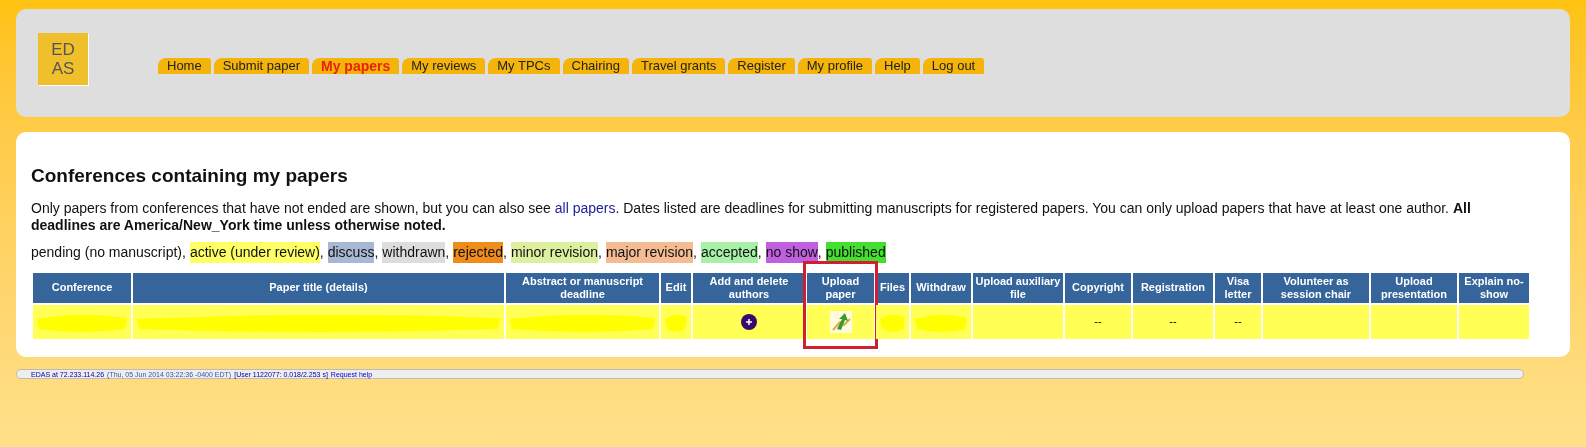  Describe the element at coordinates (1494, 287) in the screenshot. I see `column-header: Explain no-show` at that location.